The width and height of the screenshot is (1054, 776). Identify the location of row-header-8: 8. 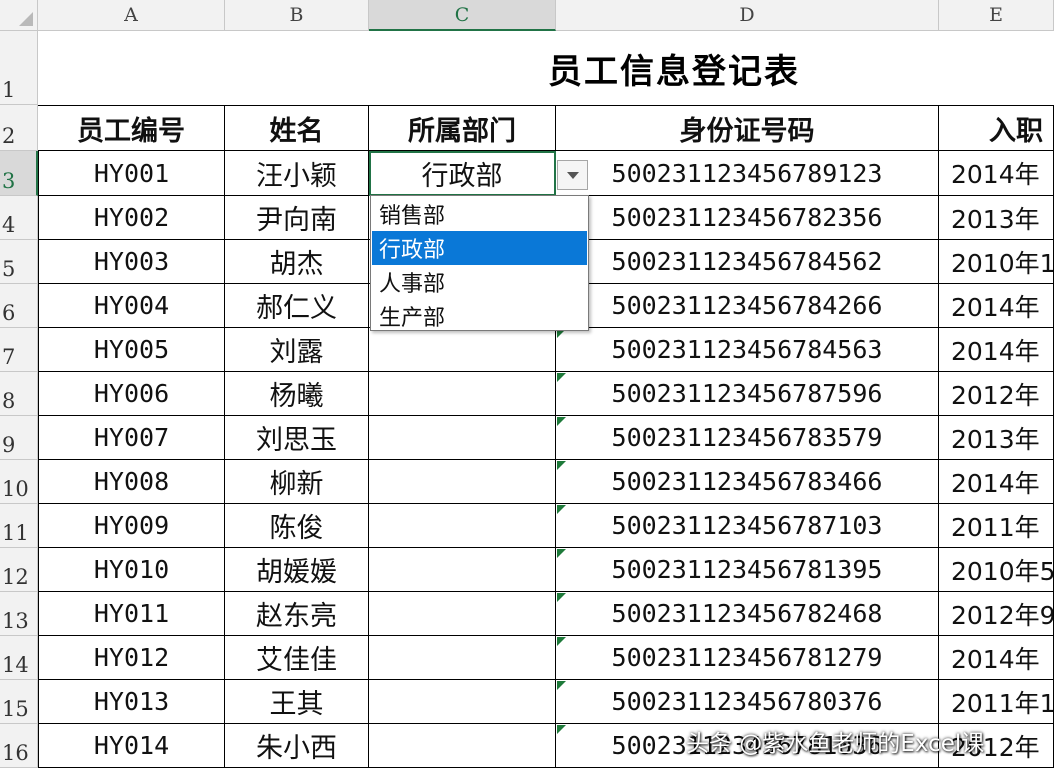
(19, 394).